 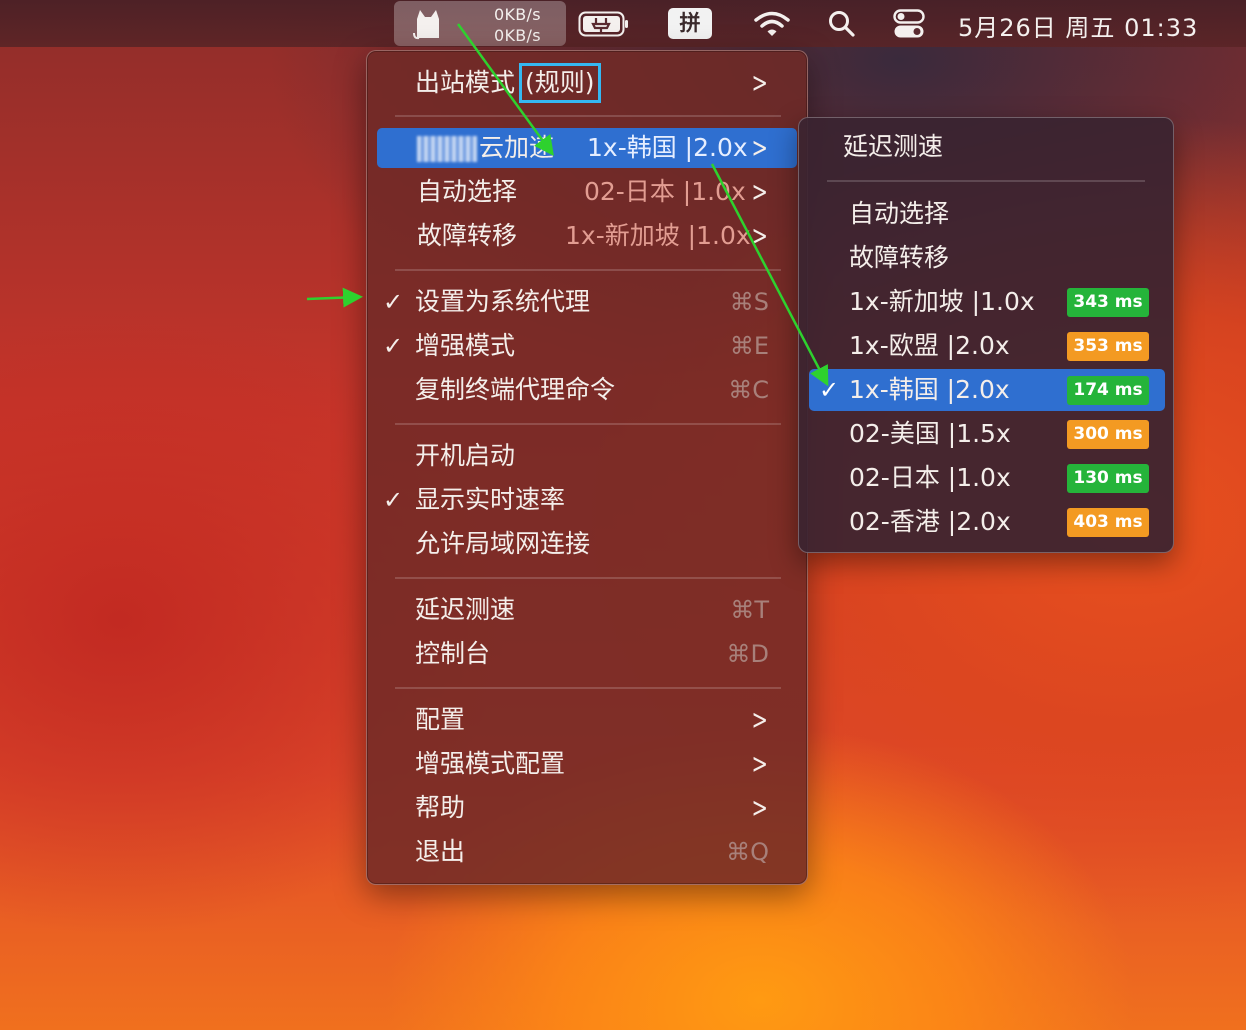 What do you see at coordinates (658, 235) in the screenshot?
I see `proxy-group-selected: 1x-新加坡 |1.0x` at bounding box center [658, 235].